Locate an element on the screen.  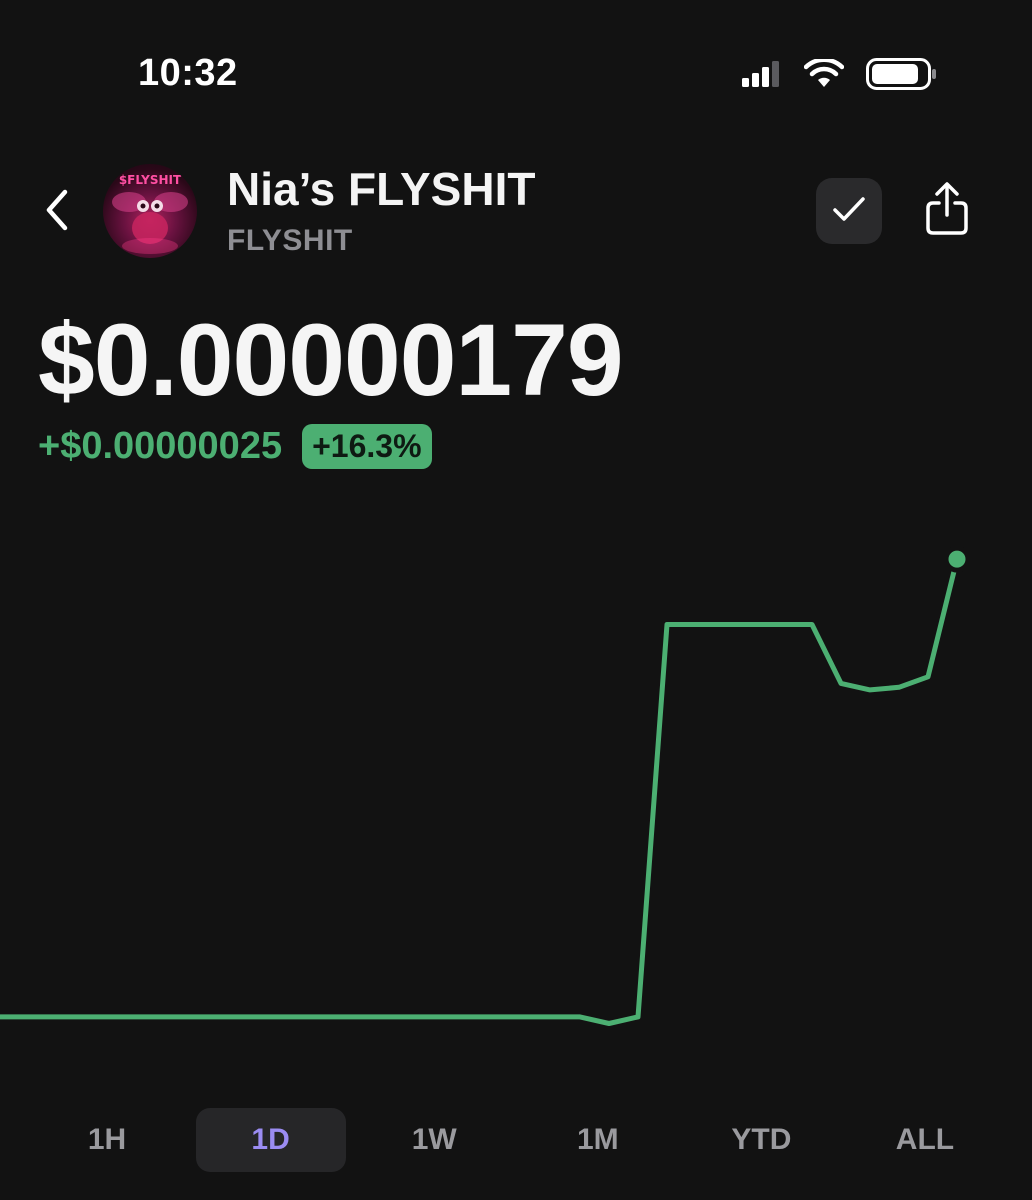
price-change-row: +$0.00000025 +16.3% is located at coordinates (235, 446).